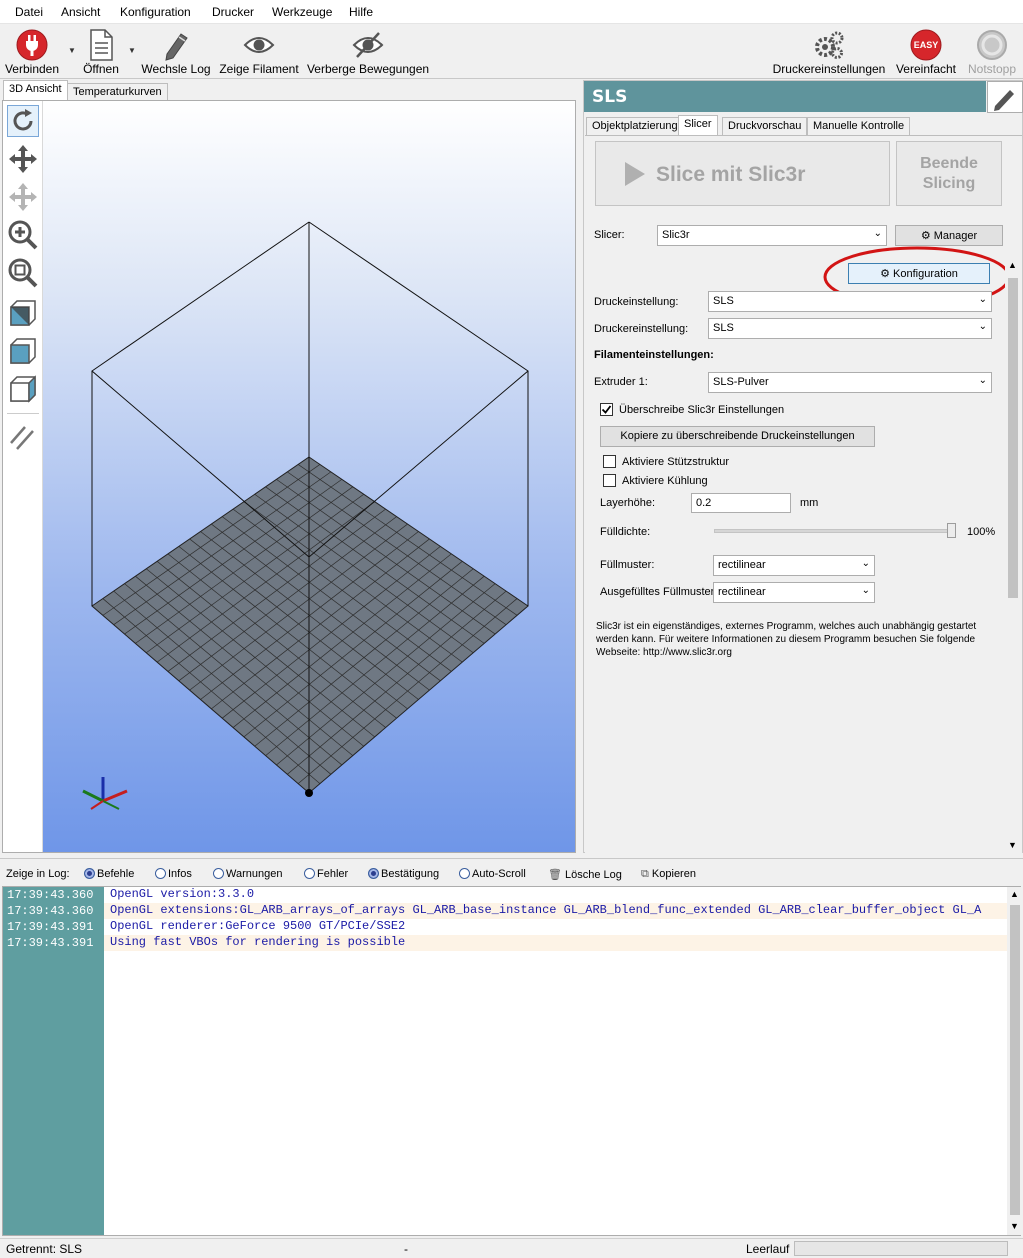 The width and height of the screenshot is (1023, 1258). What do you see at coordinates (23, 159) in the screenshot?
I see `move-view-button` at bounding box center [23, 159].